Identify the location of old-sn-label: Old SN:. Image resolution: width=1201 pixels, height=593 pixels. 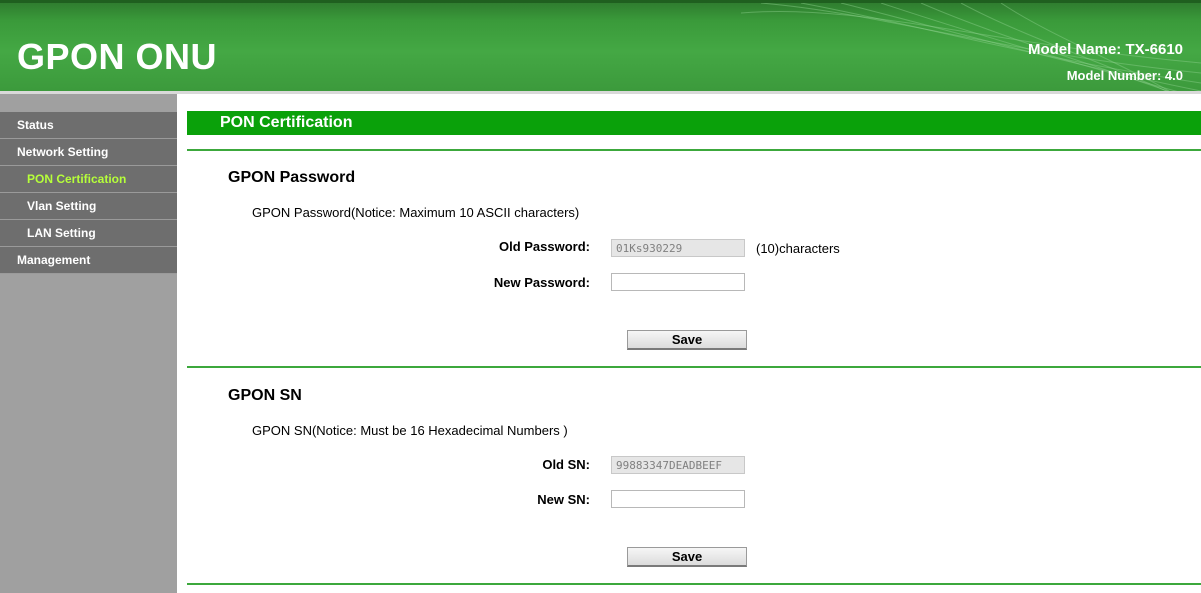
(566, 464).